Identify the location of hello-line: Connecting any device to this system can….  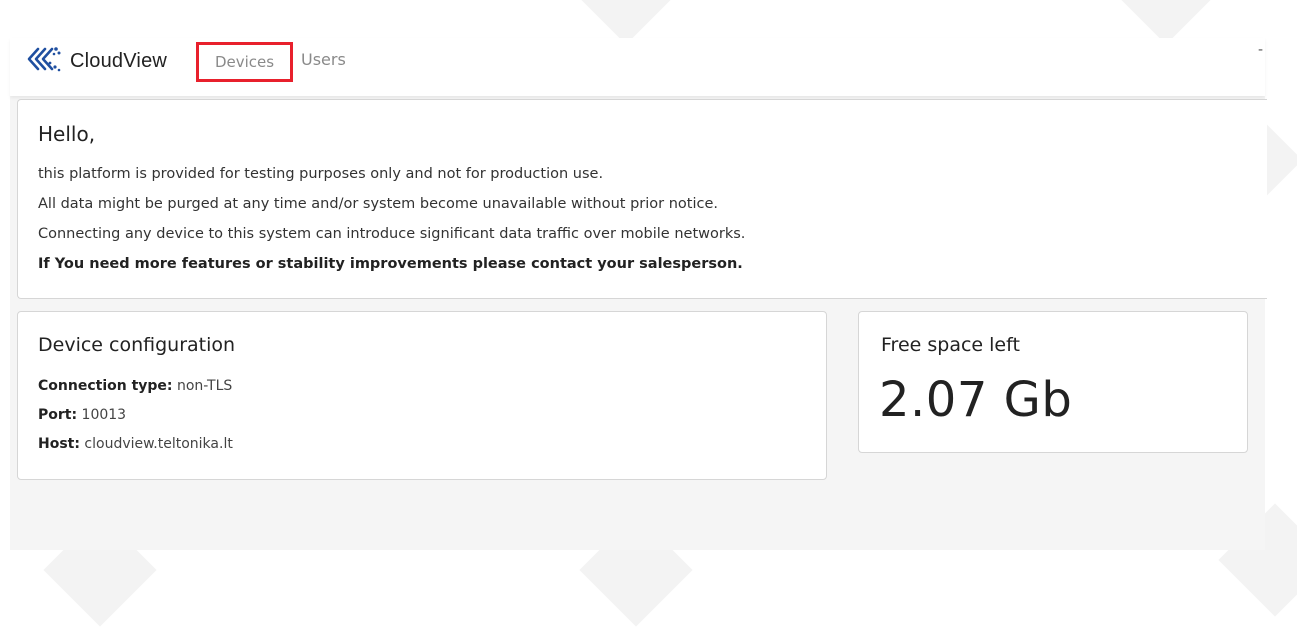
(392, 234).